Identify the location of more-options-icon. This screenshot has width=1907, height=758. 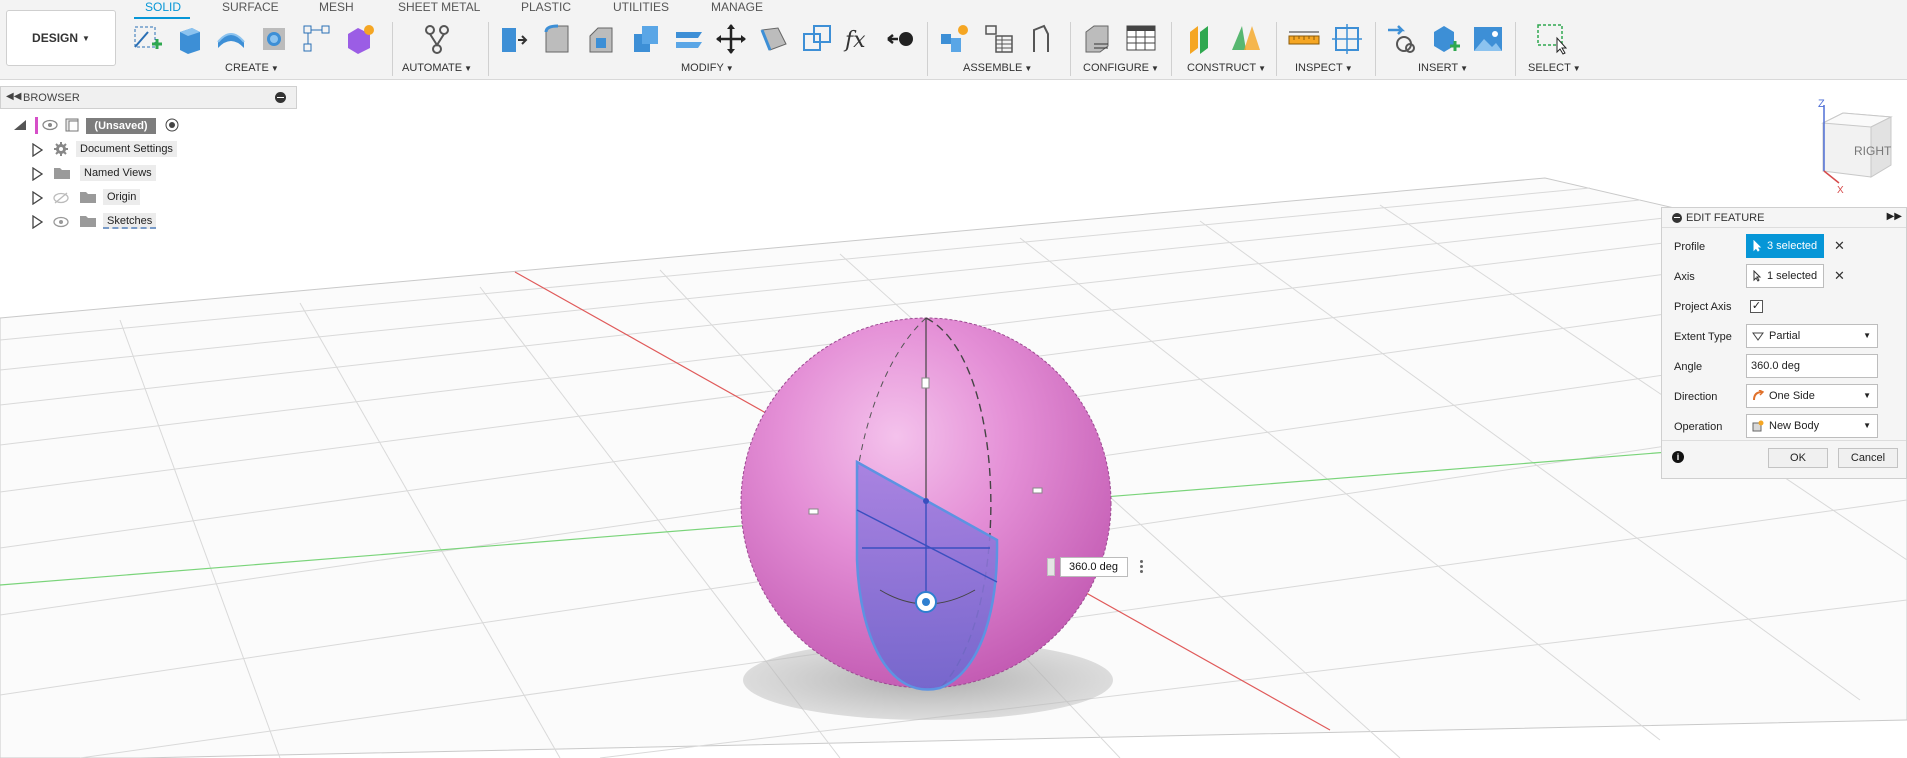
(1142, 567).